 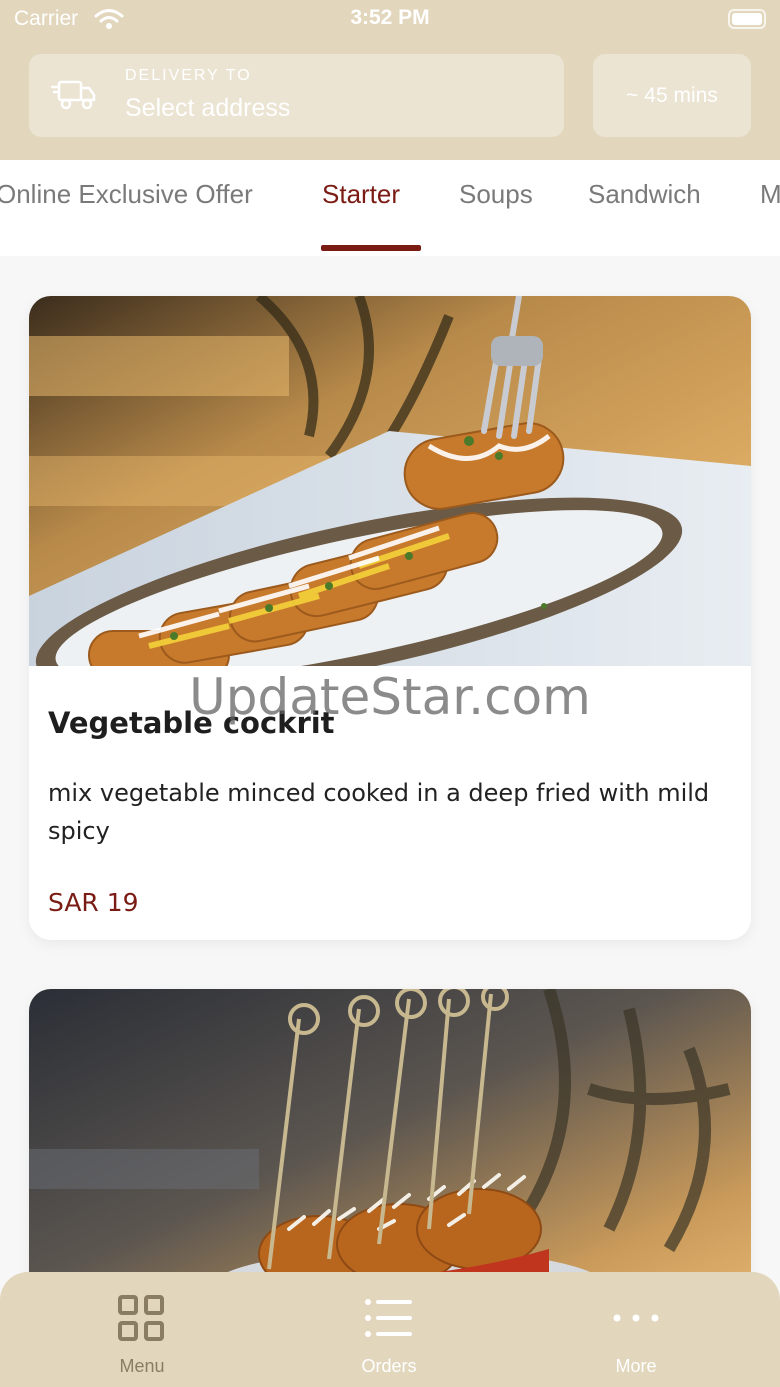 I want to click on nav-more-label: More, so click(x=636, y=1366).